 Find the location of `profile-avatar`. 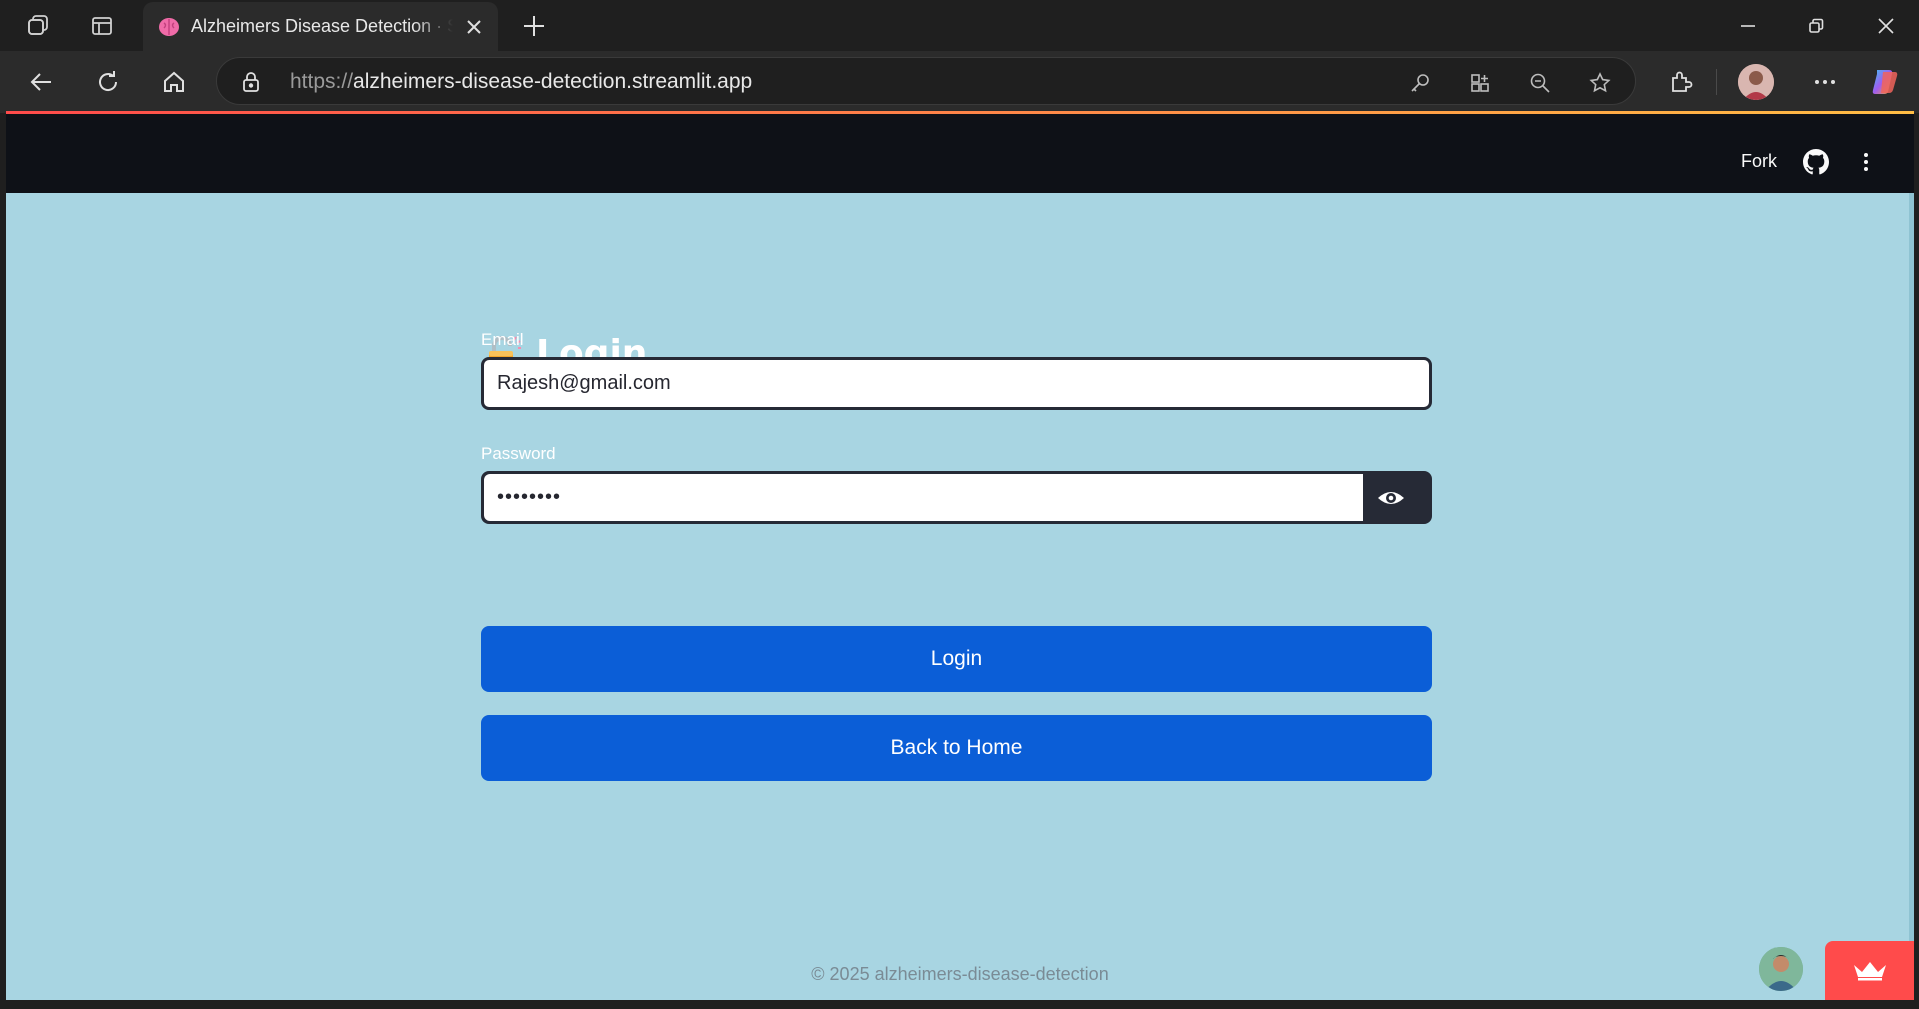

profile-avatar is located at coordinates (1756, 82).